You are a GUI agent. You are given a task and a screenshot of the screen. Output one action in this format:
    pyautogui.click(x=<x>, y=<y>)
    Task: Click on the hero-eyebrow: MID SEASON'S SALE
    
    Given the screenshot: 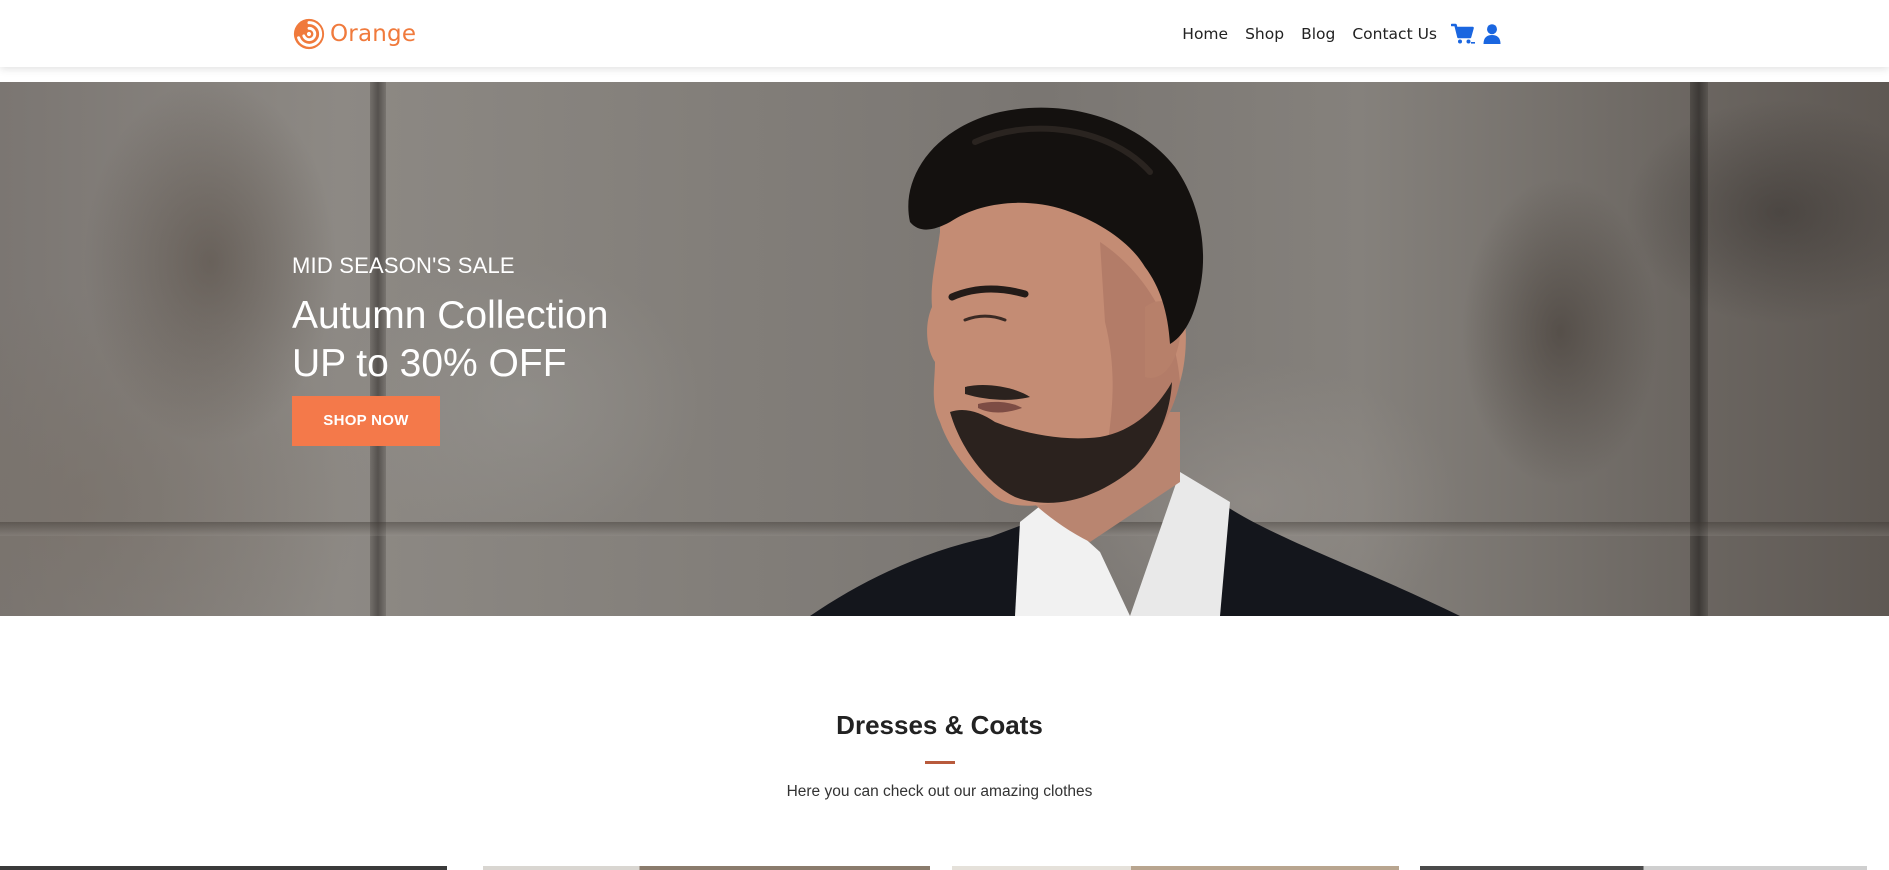 What is the action you would take?
    pyautogui.click(x=403, y=265)
    